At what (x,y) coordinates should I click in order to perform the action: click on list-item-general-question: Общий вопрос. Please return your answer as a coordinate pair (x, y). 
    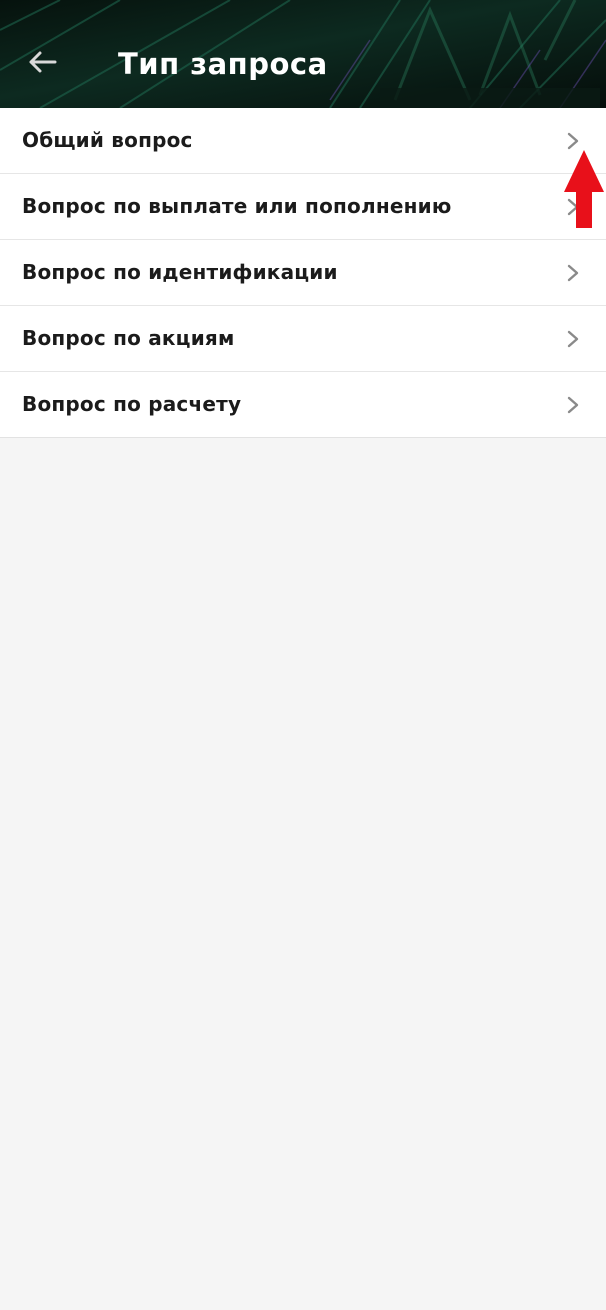
    Looking at the image, I should click on (303, 141).